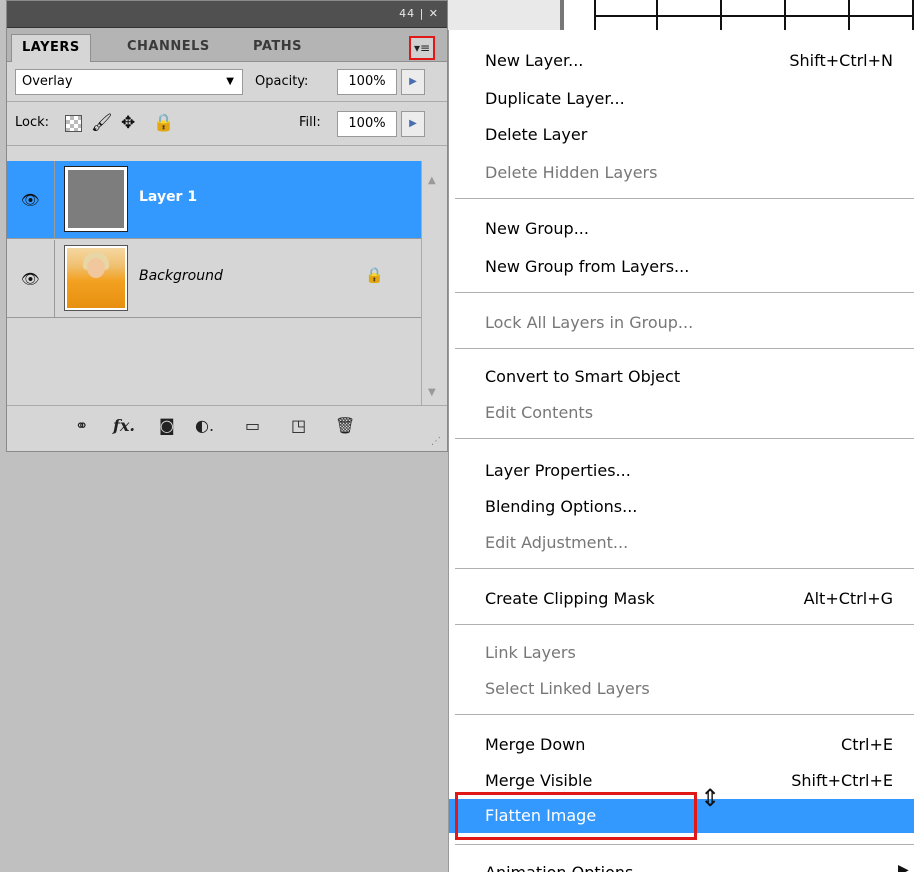  I want to click on folder-icon: ▭, so click(252, 425).